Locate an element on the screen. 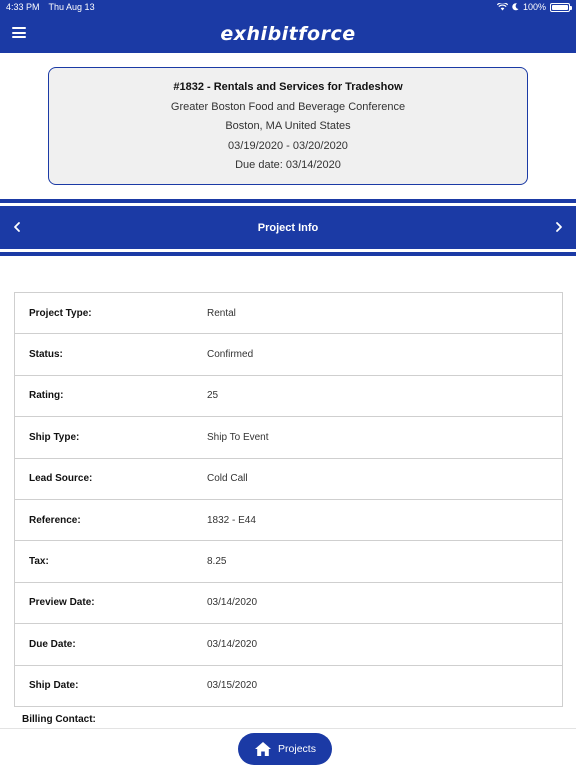  field-label: Tax: is located at coordinates (39, 562).